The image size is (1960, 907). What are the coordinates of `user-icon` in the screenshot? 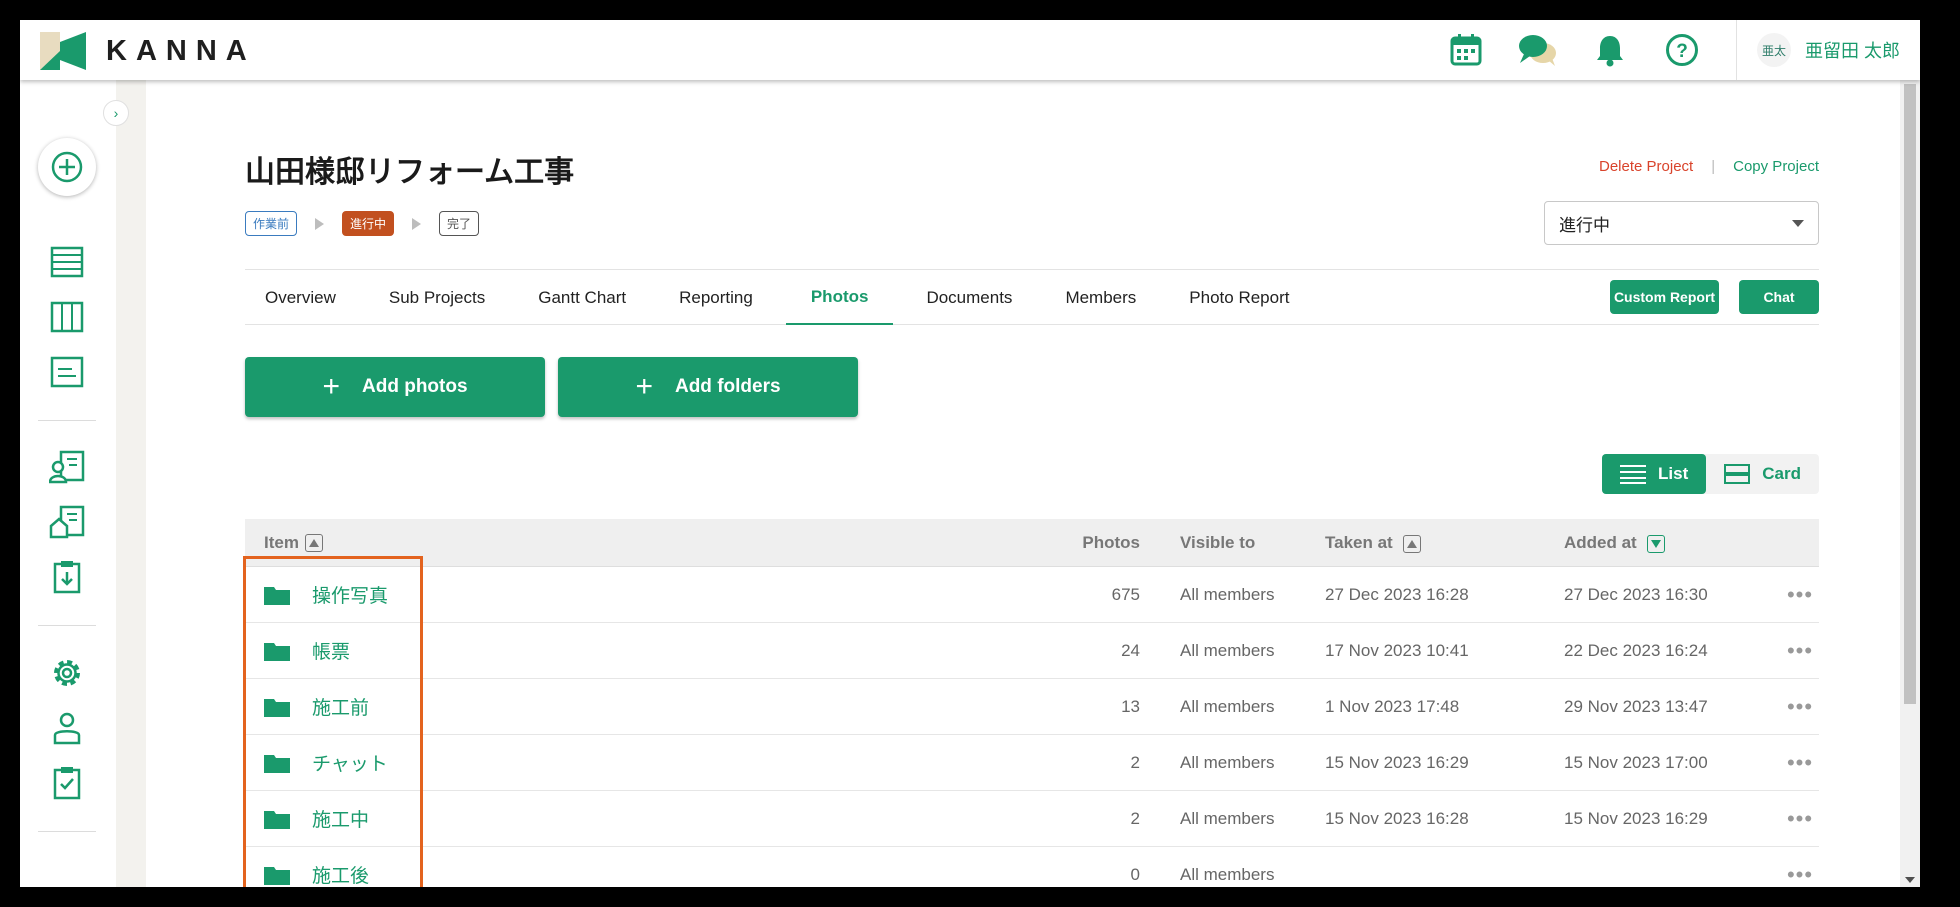 It's located at (67, 728).